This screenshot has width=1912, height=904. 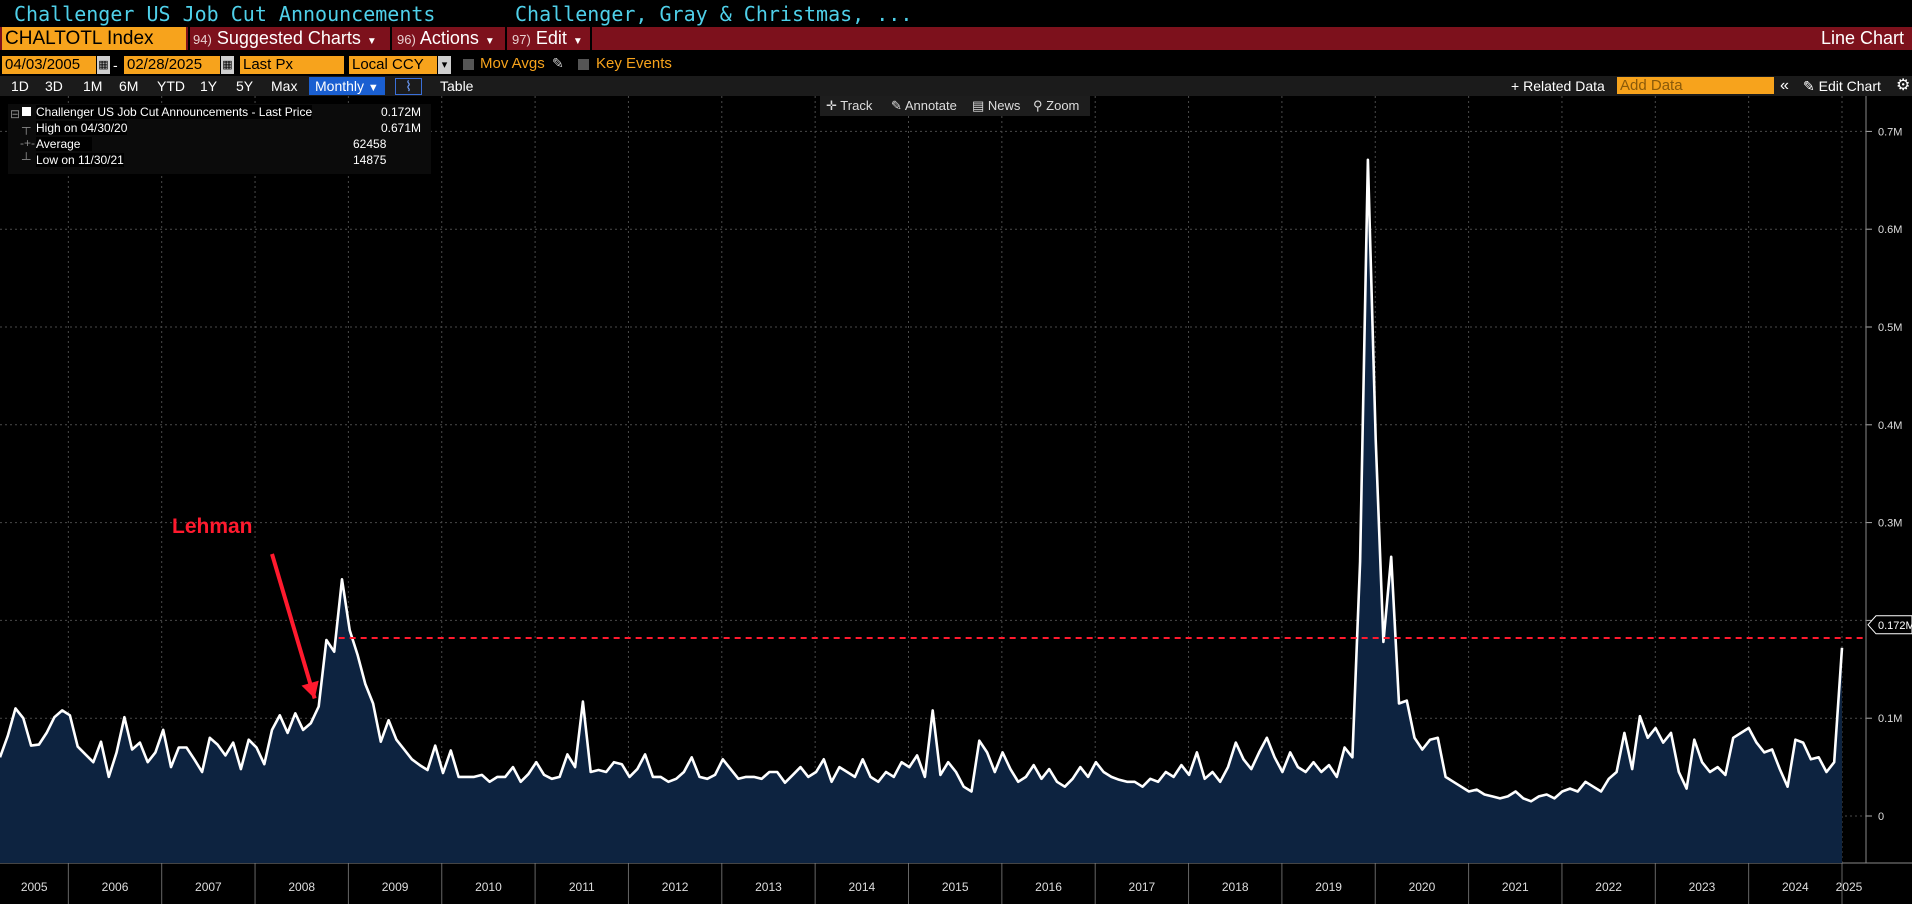 I want to click on frequency-label: Monthly, so click(x=340, y=86).